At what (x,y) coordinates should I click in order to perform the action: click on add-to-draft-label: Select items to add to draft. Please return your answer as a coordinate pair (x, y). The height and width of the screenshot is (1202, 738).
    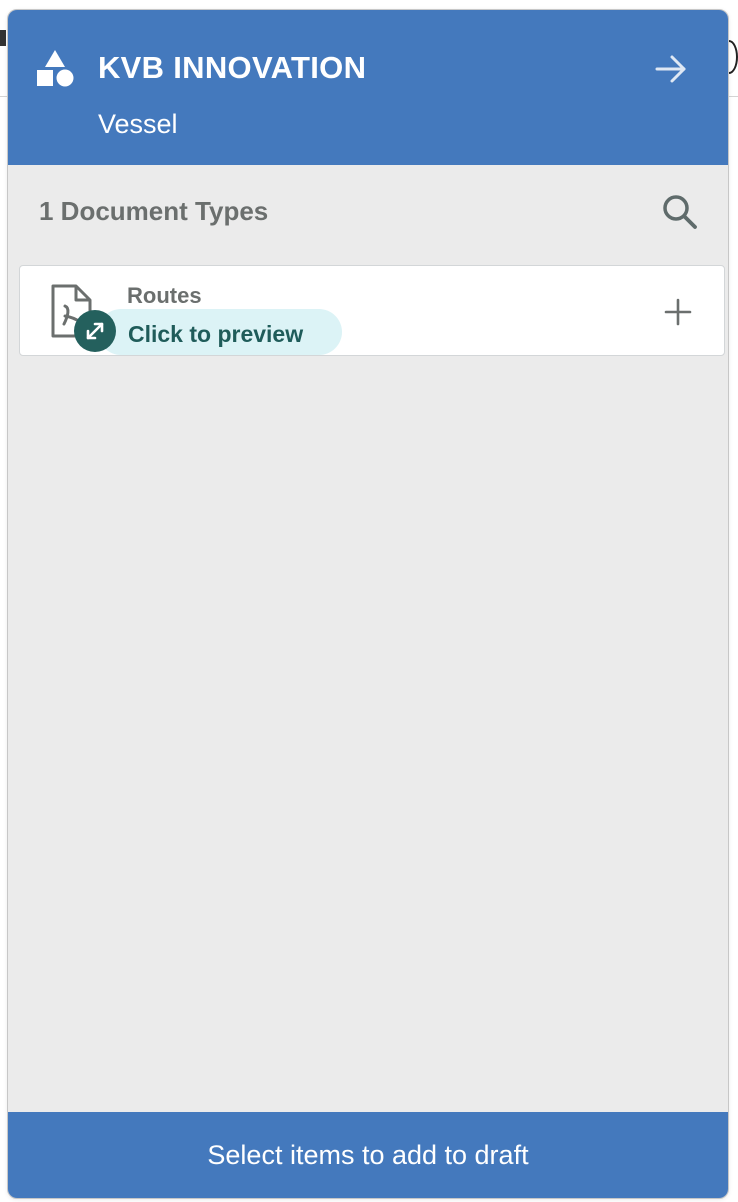
    Looking at the image, I should click on (368, 1155).